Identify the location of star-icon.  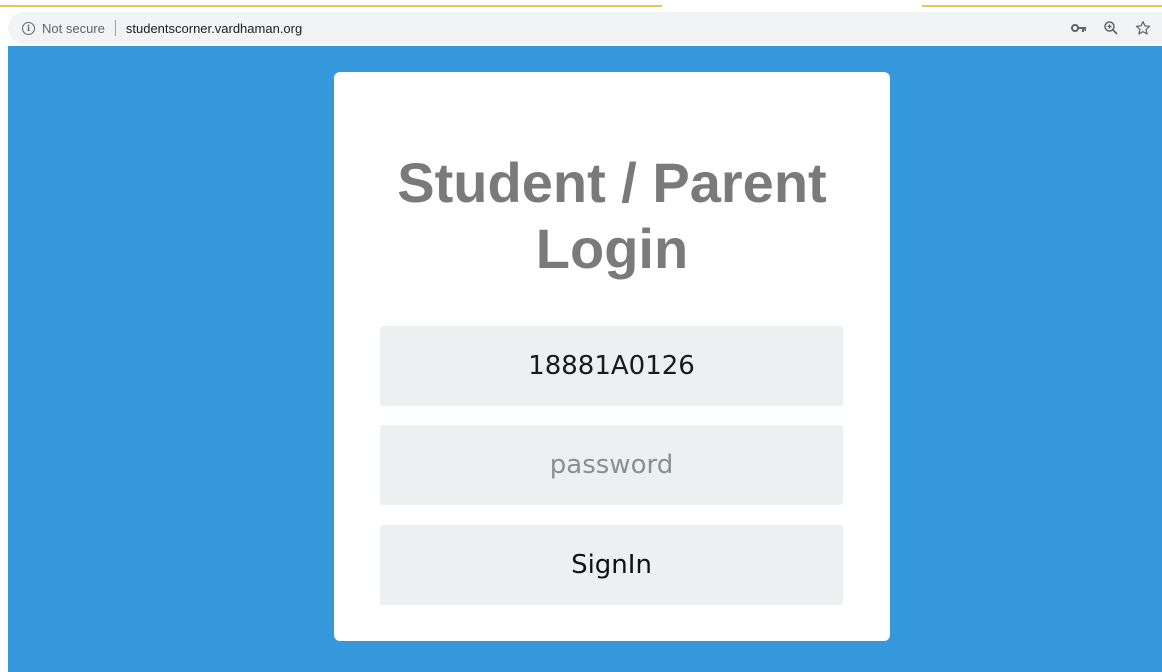
(1143, 28).